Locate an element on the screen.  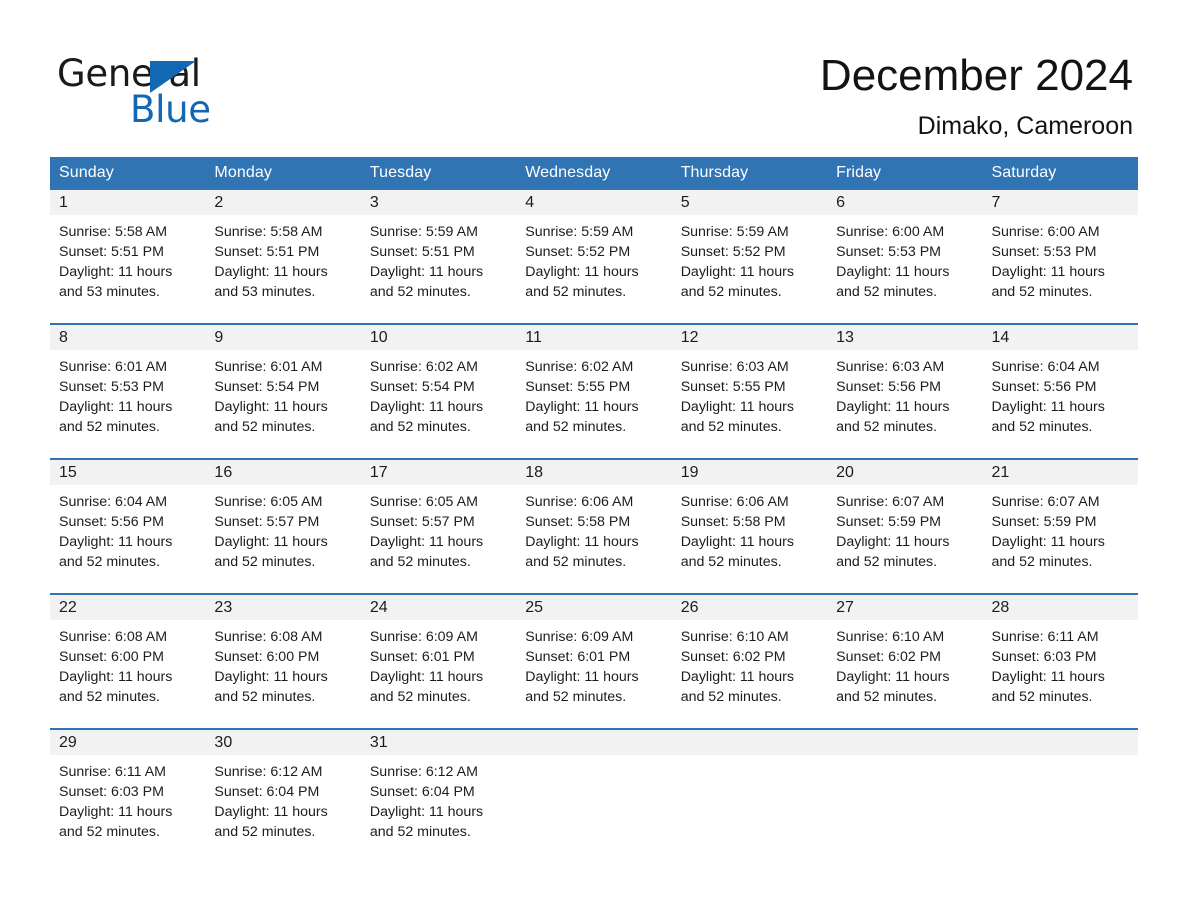
sunrise-text: Sunrise: 6:00 AM is located at coordinates (890, 232).